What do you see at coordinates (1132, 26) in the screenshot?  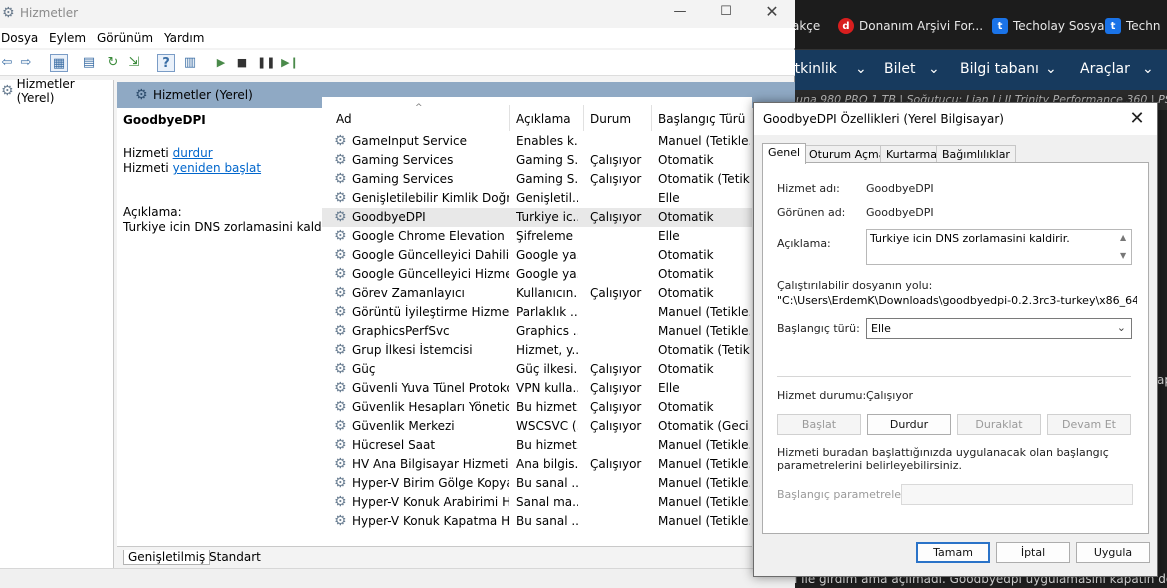 I see `bookmark-techolay: t Techn` at bounding box center [1132, 26].